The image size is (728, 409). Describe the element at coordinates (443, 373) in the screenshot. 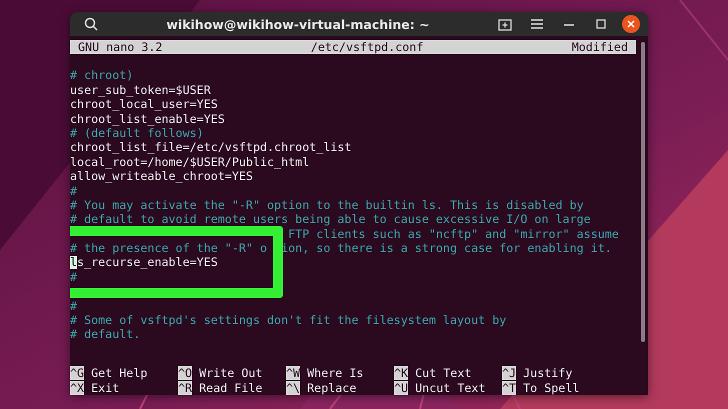

I see `shortcut-label: Cut Text` at that location.